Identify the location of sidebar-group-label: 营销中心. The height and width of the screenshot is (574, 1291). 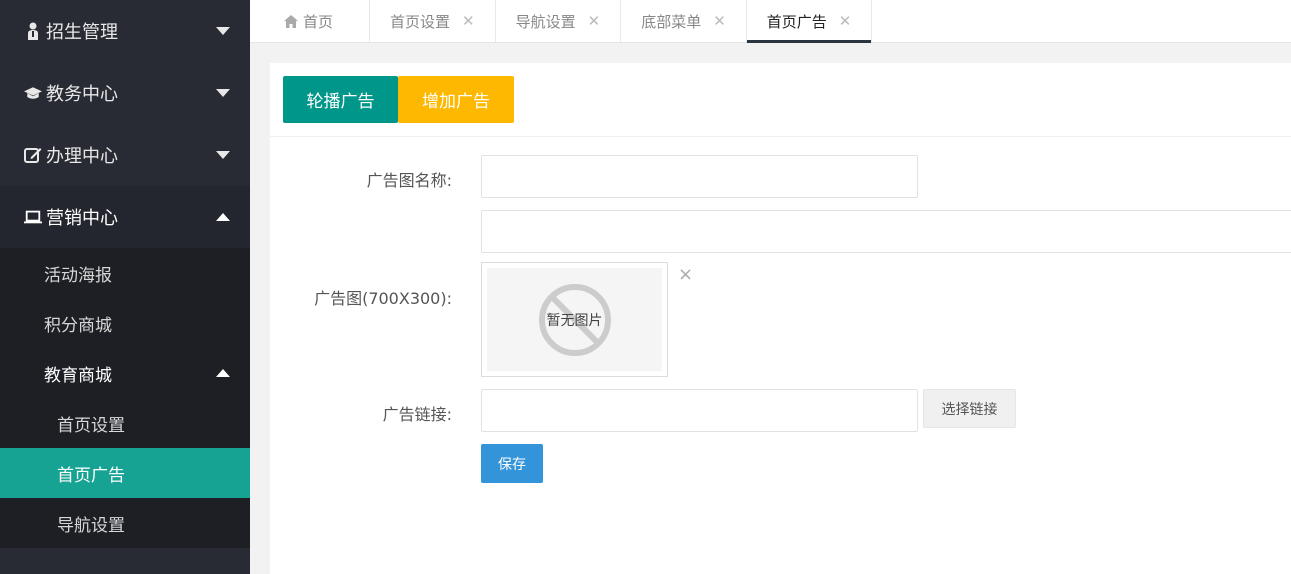
(82, 218).